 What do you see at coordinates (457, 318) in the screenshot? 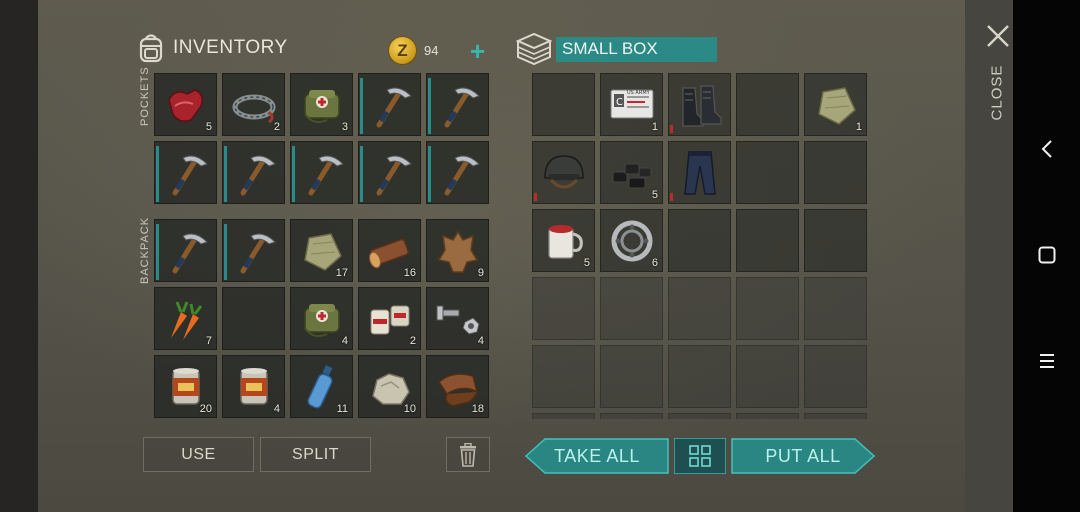
I see `slot-bolt-nut: 4` at bounding box center [457, 318].